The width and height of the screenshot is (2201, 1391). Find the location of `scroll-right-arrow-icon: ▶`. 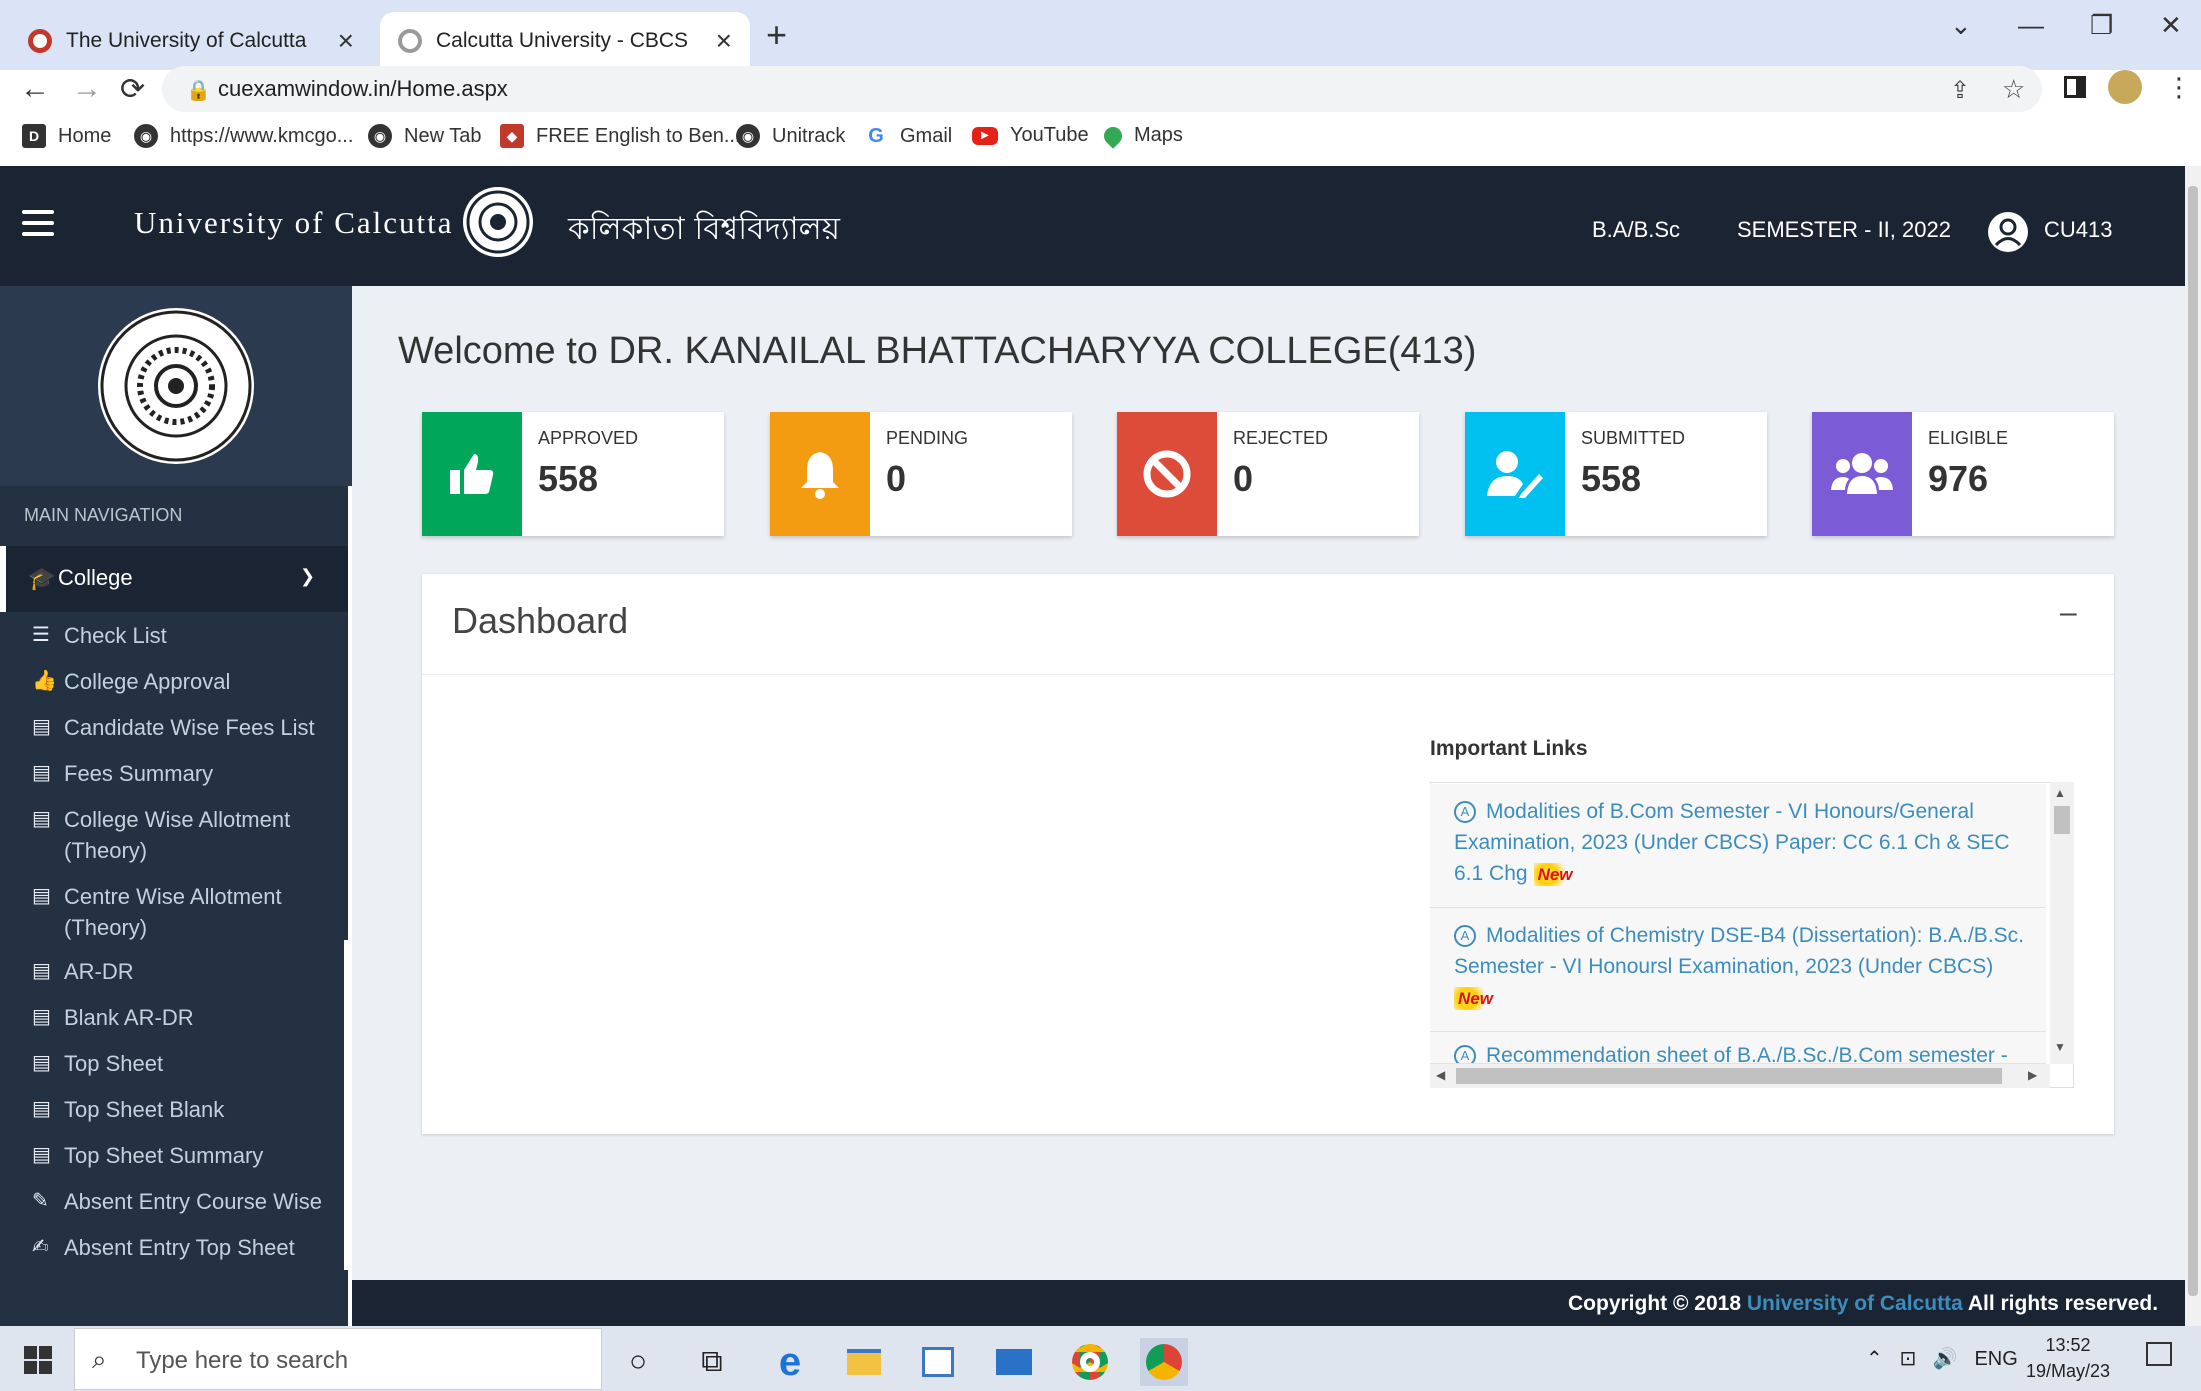

scroll-right-arrow-icon: ▶ is located at coordinates (2032, 1075).